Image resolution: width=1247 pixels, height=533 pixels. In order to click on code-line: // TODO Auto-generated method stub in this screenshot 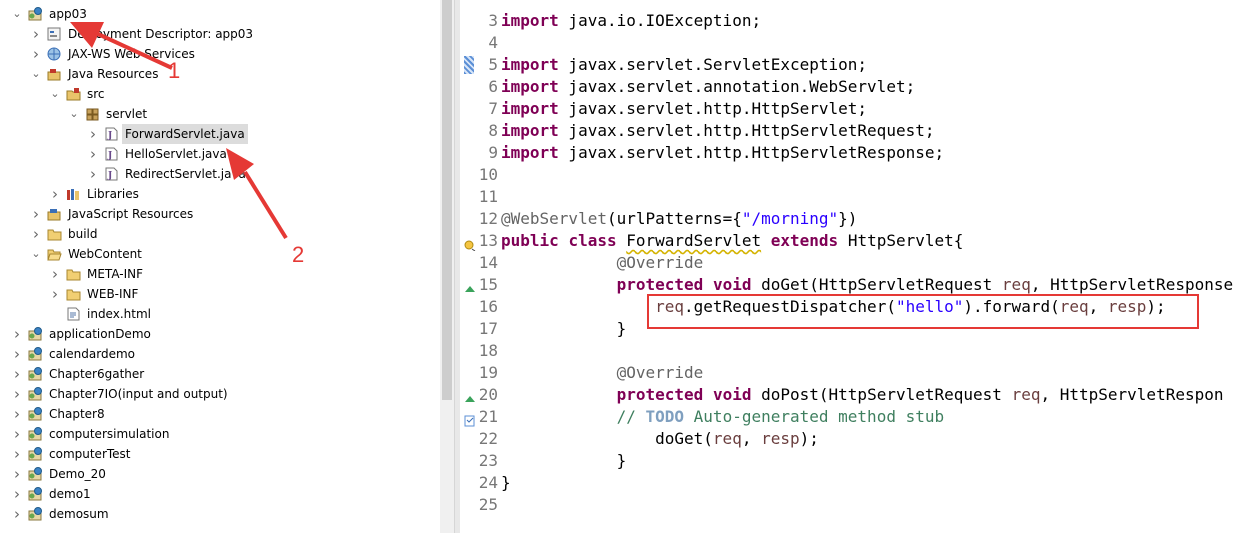, I will do `click(723, 417)`.